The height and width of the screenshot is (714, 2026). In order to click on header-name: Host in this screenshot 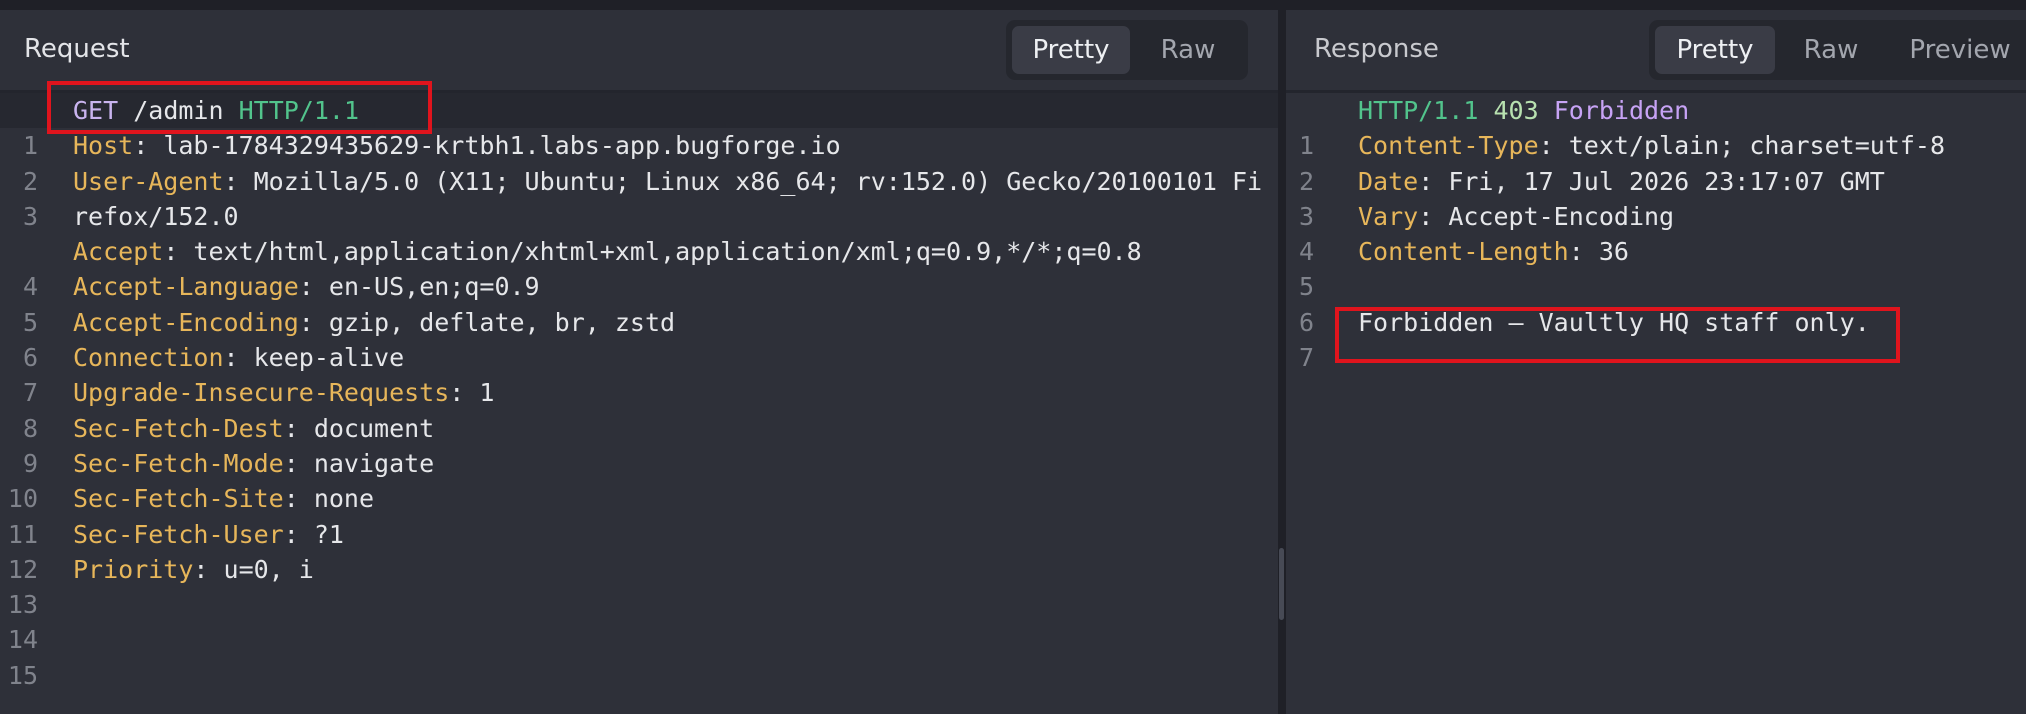, I will do `click(103, 146)`.